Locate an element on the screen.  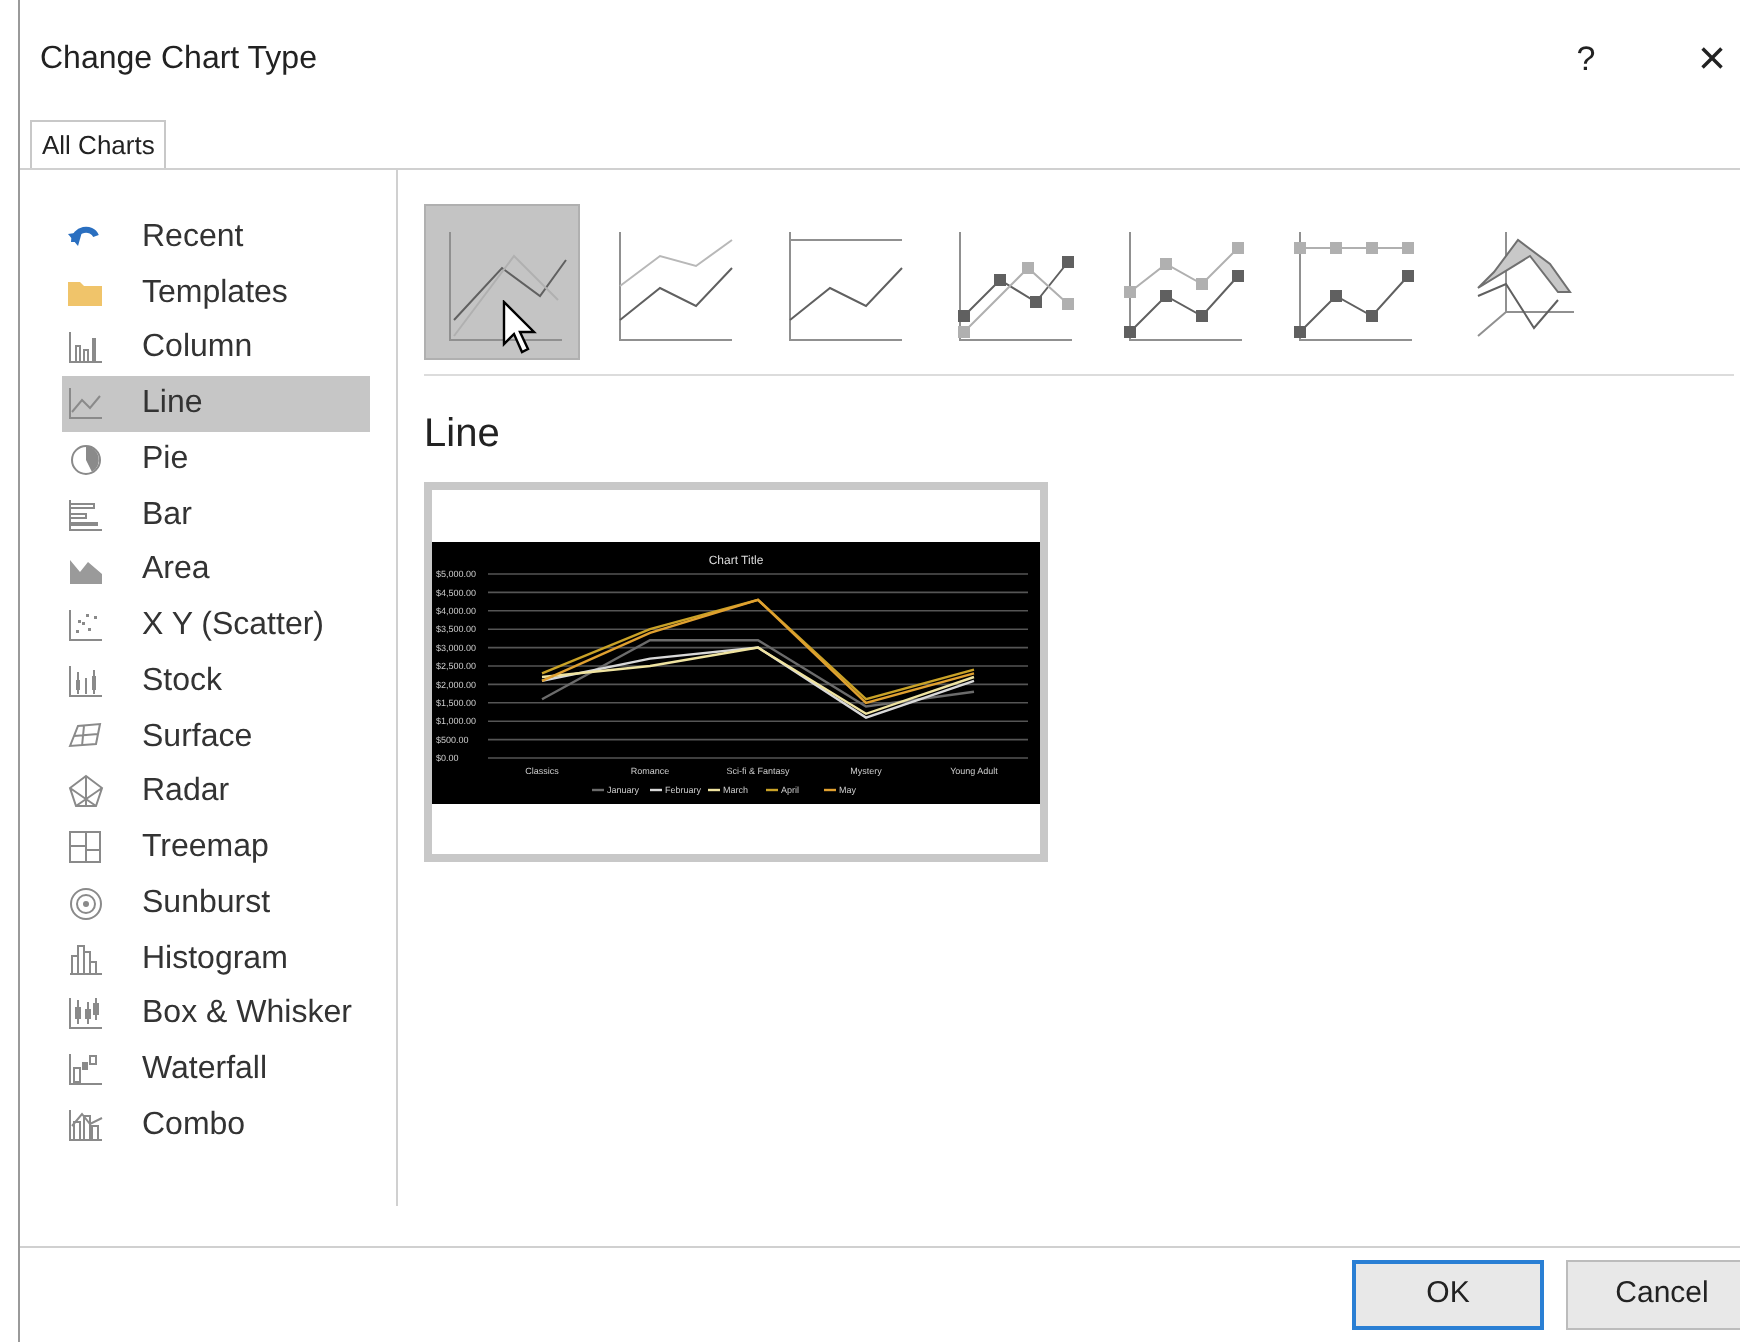
chart-type-item: Sunburst is located at coordinates (216, 904).